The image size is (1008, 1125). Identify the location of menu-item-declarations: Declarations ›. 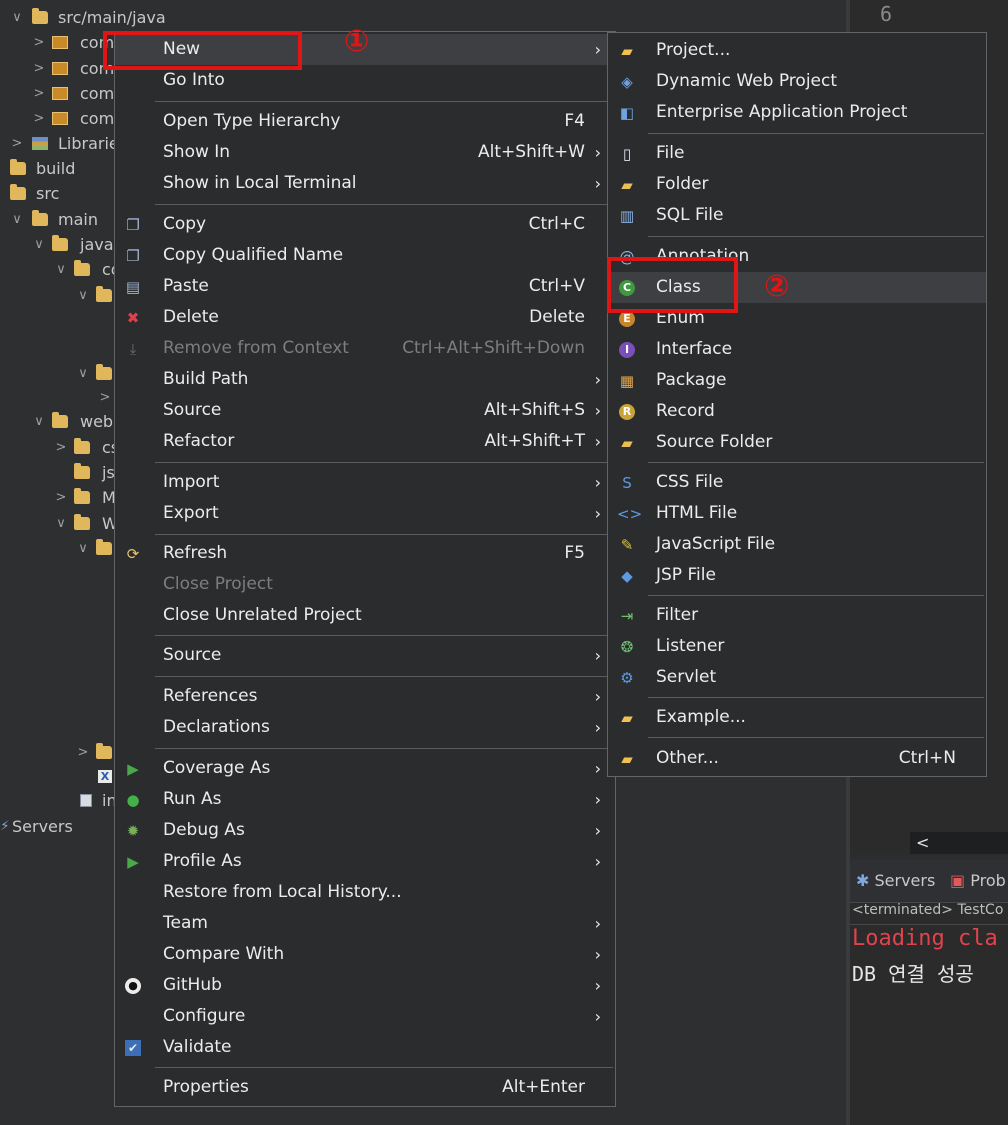
(365, 727).